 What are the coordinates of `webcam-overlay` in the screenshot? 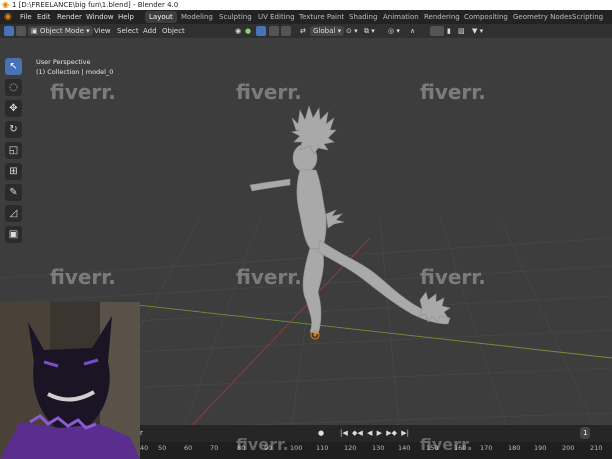 It's located at (70, 380).